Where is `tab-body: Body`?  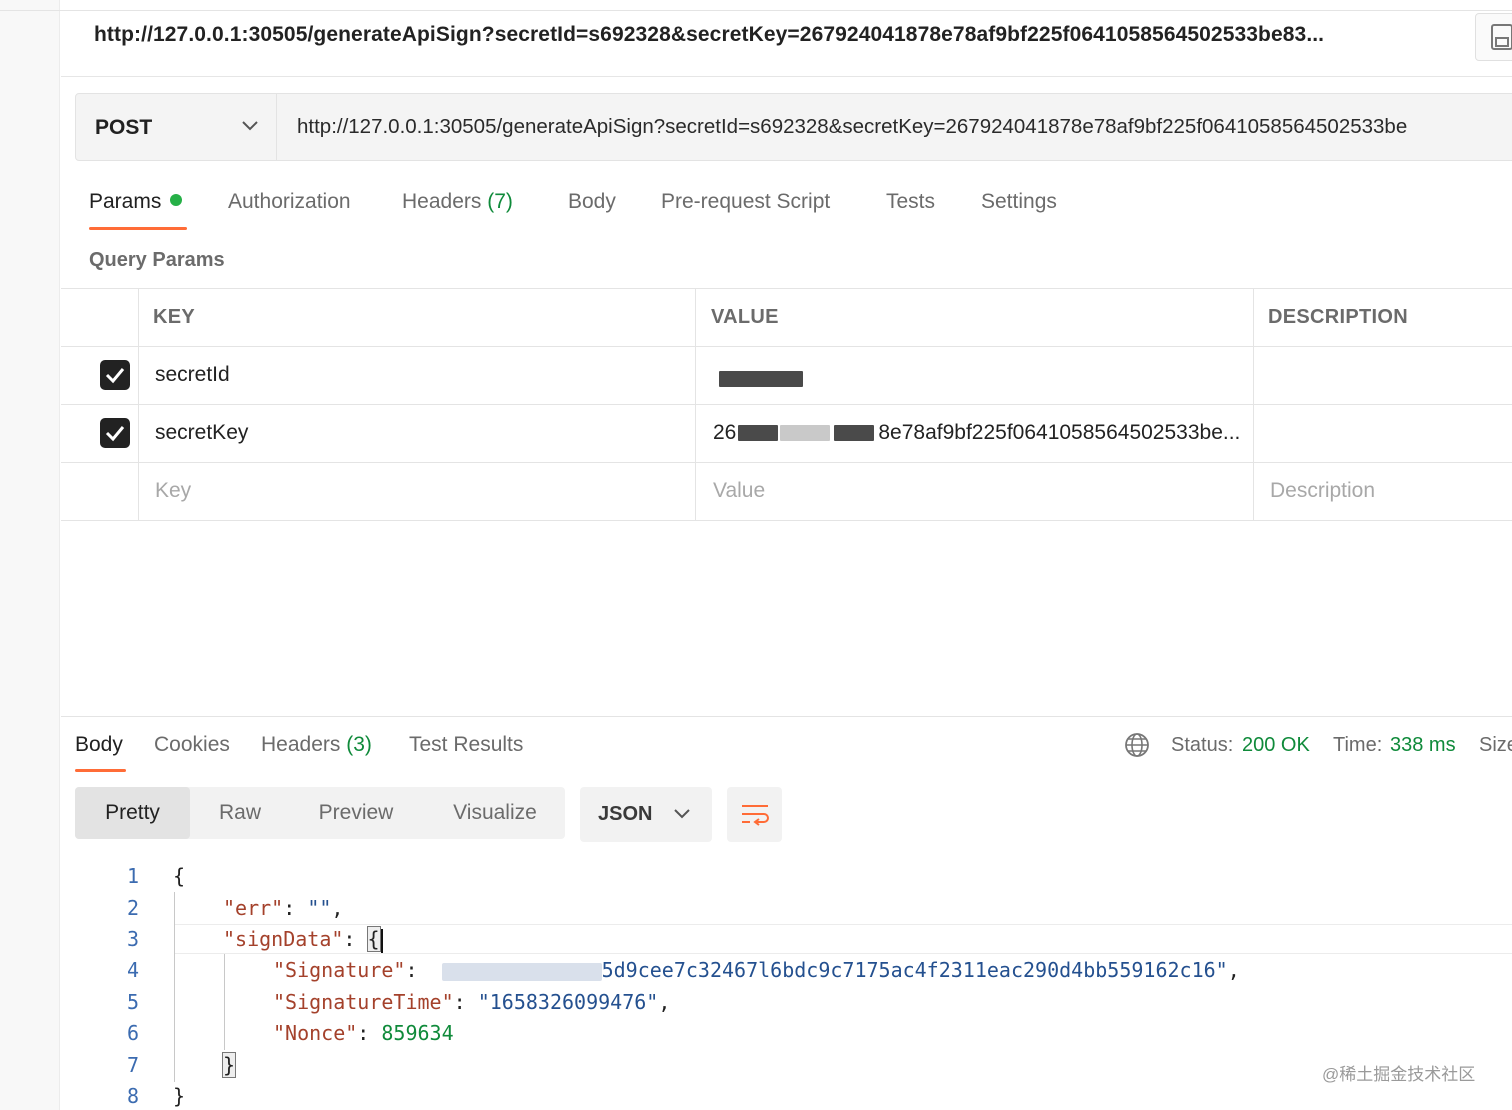
tab-body: Body is located at coordinates (592, 202).